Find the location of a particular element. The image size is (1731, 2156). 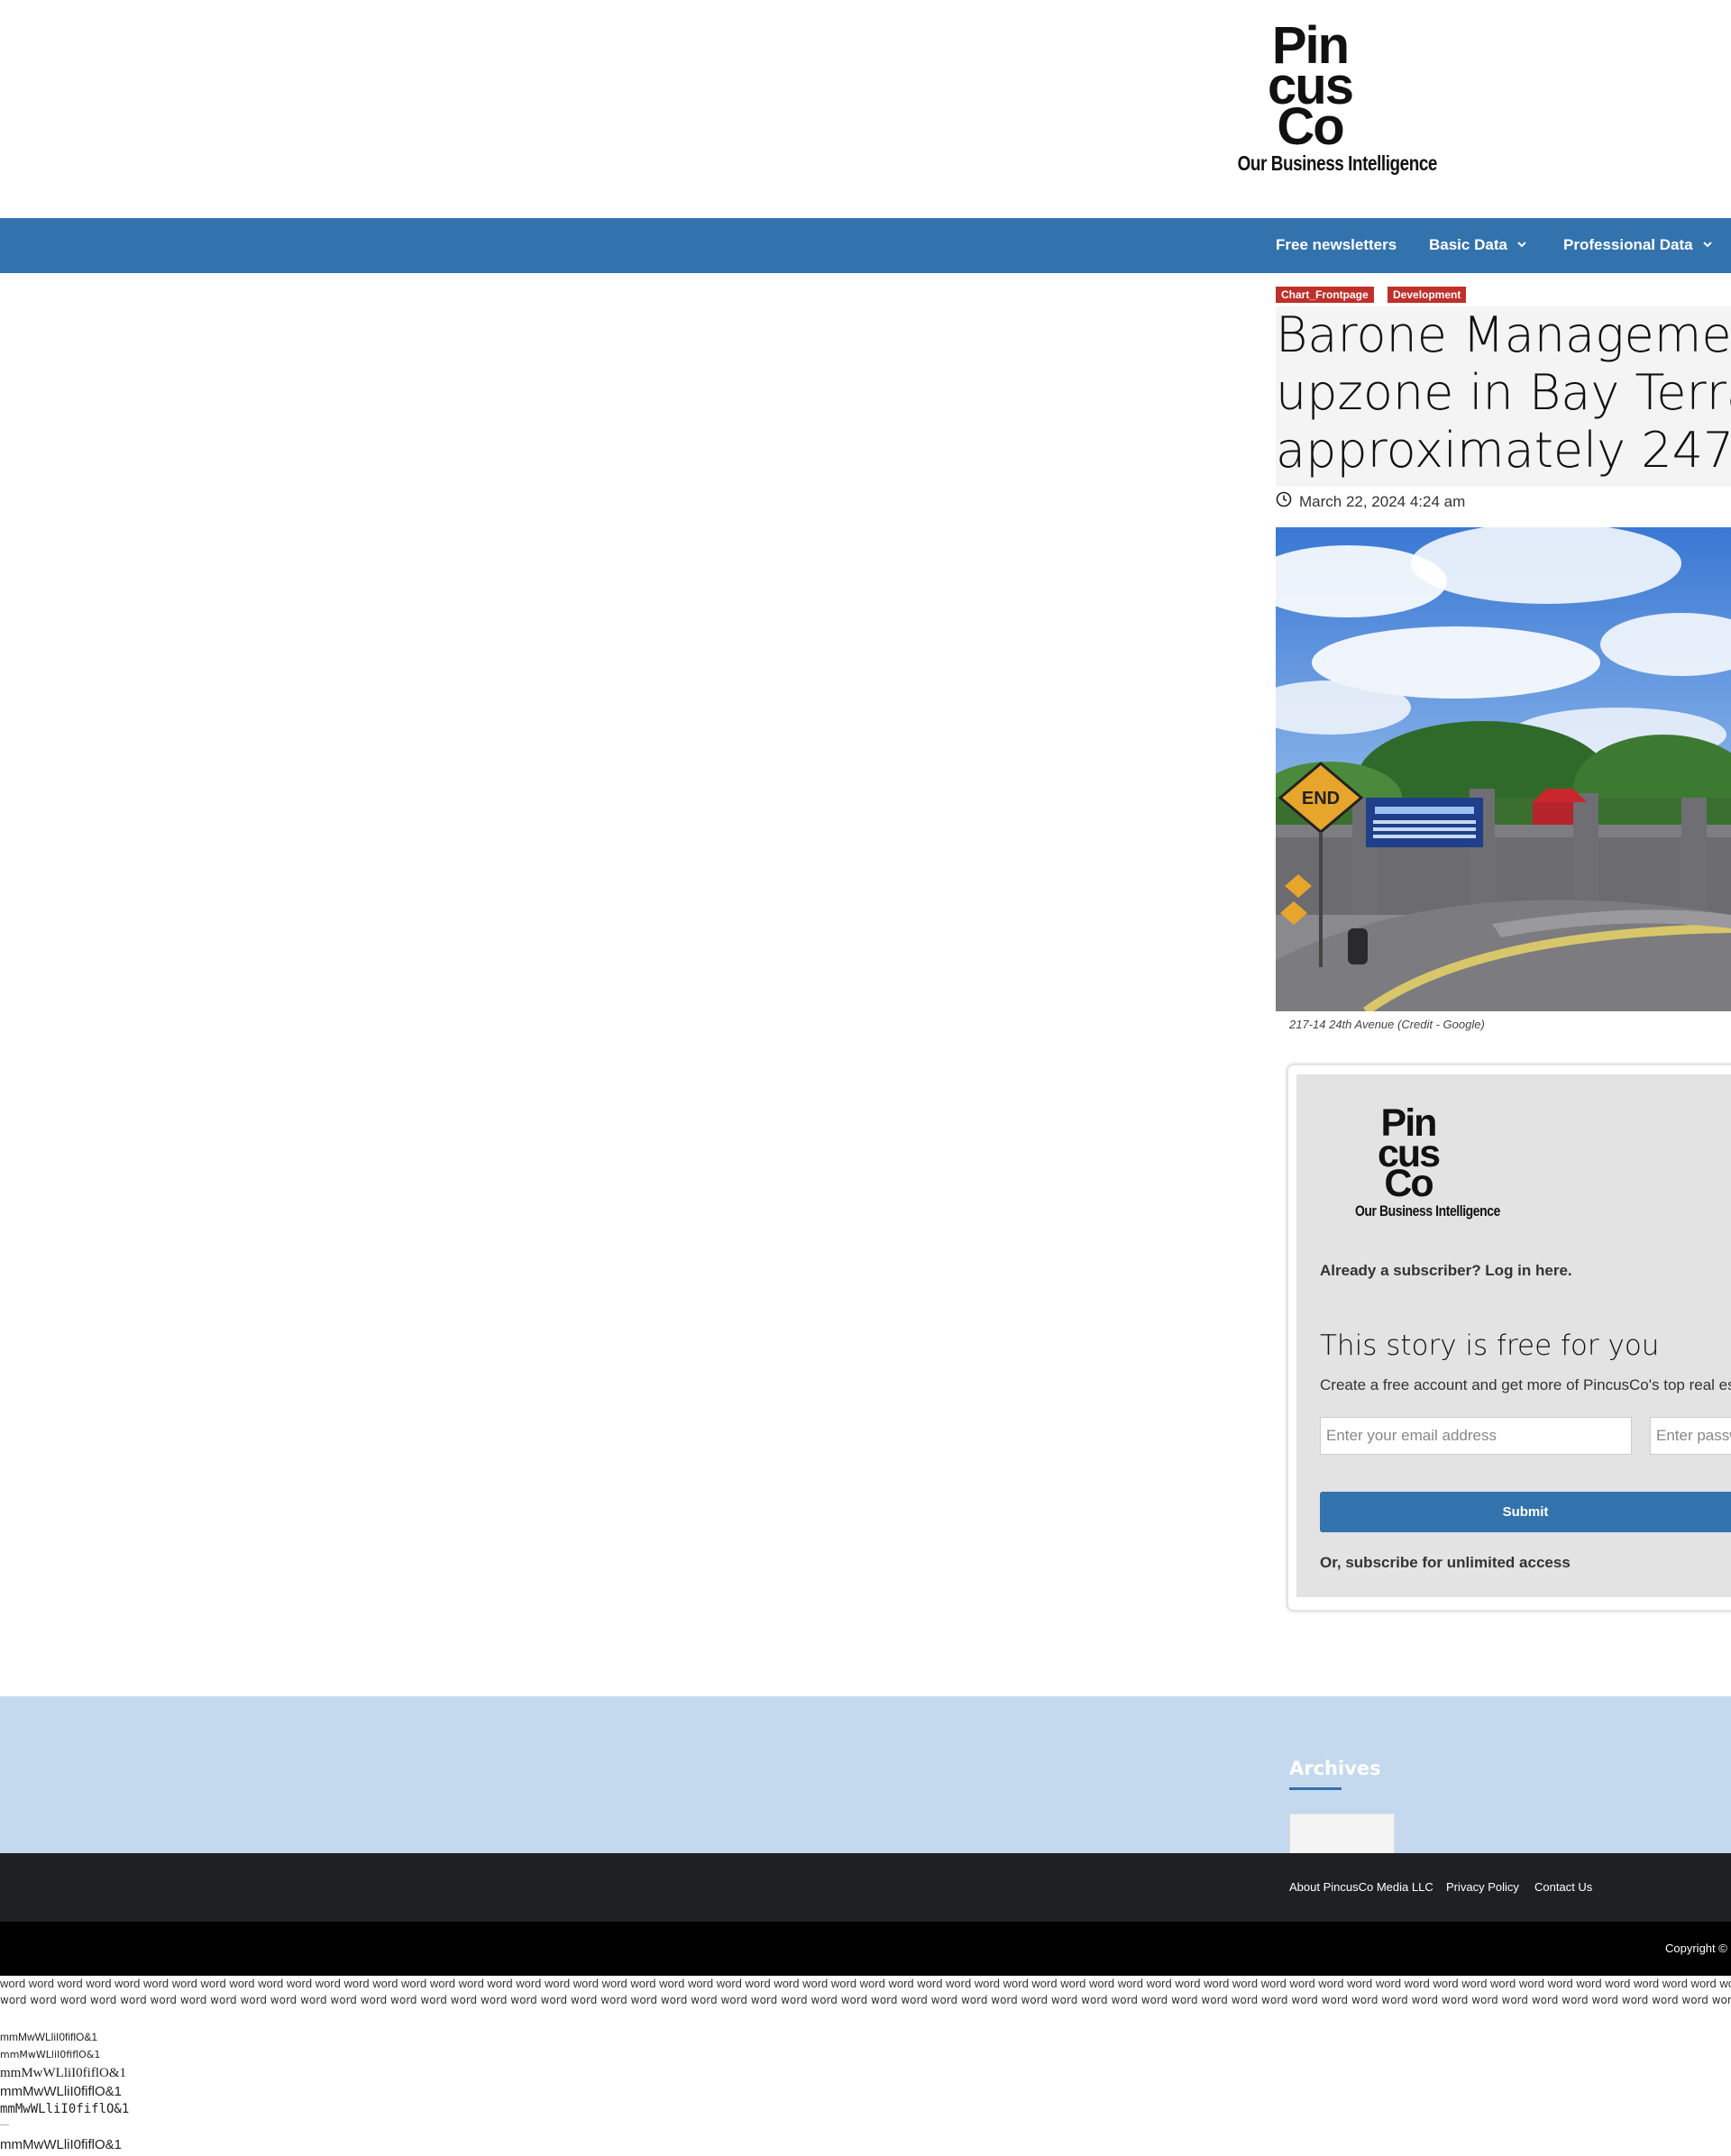

article-title-line: Barone Managemen is located at coordinates (1504, 334).